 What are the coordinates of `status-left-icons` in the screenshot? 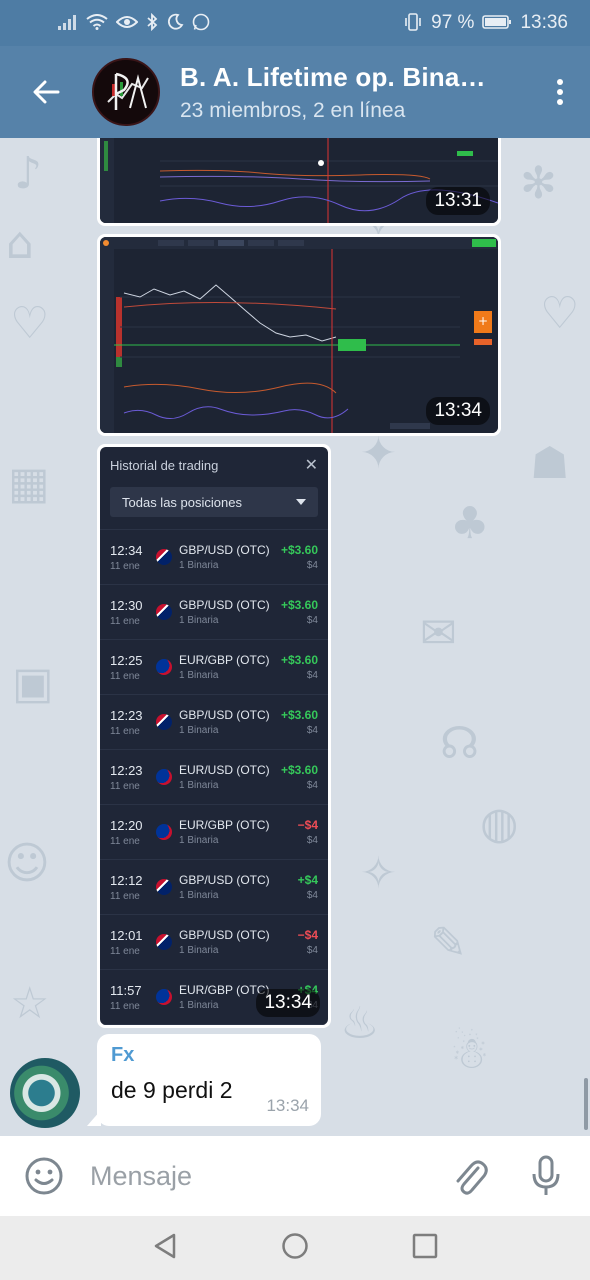 It's located at (134, 23).